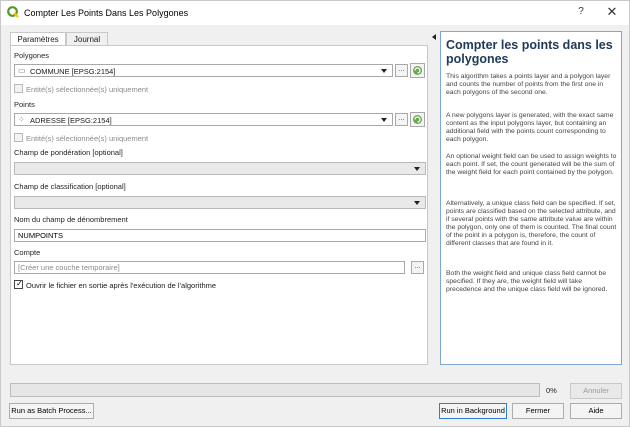 The height and width of the screenshot is (427, 630). Describe the element at coordinates (473, 411) in the screenshot. I see `run-in-background-button: Run in Background` at that location.